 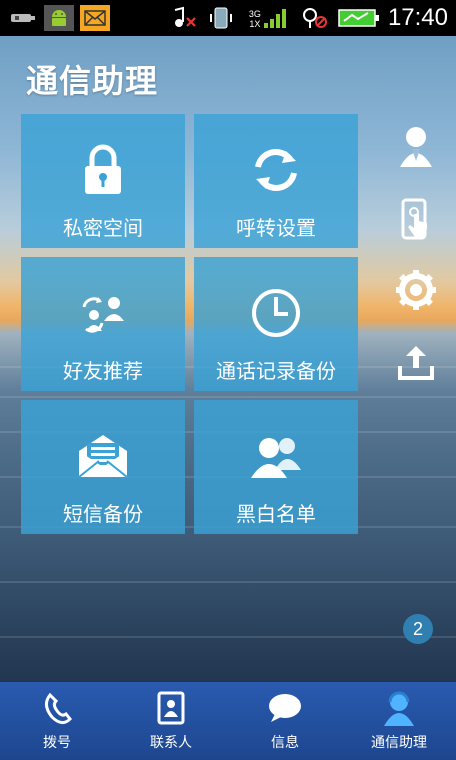 I want to click on tile-label: 通话记录备份, so click(x=276, y=371).